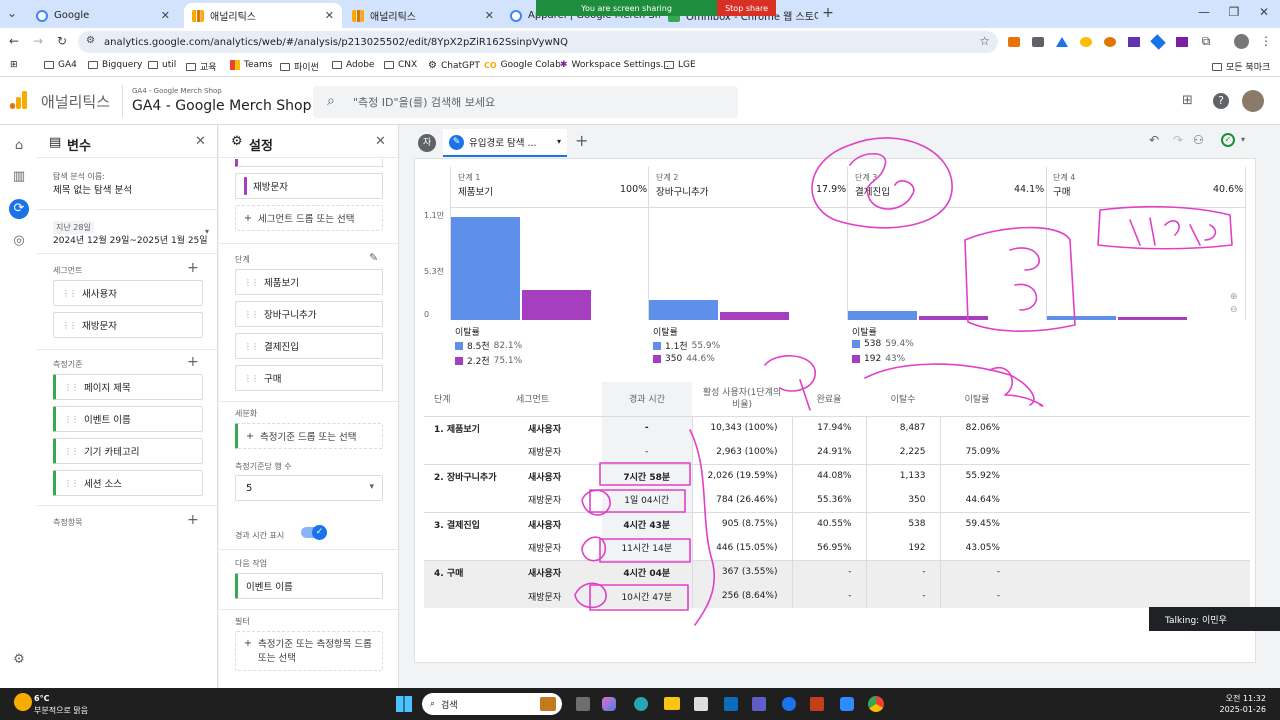  I want to click on tag-extension-icon, so click(1158, 42).